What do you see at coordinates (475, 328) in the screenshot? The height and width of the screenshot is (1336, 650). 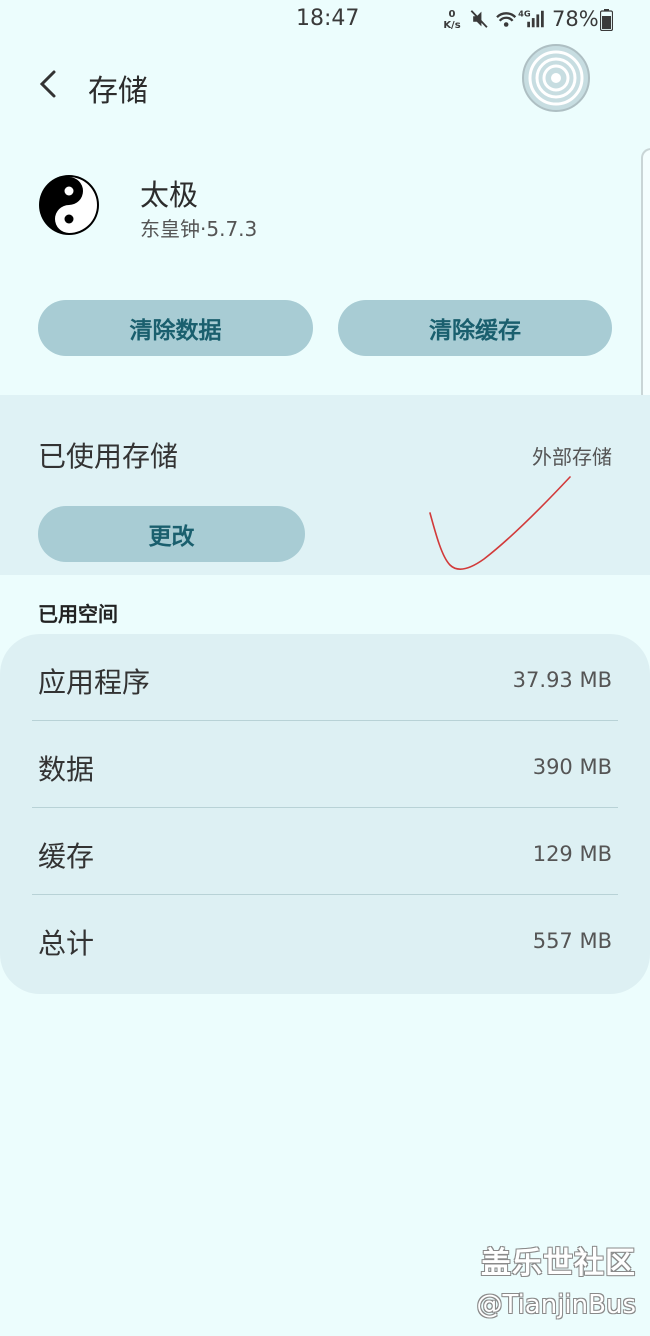 I see `clear-cache-button: 清除缓存` at bounding box center [475, 328].